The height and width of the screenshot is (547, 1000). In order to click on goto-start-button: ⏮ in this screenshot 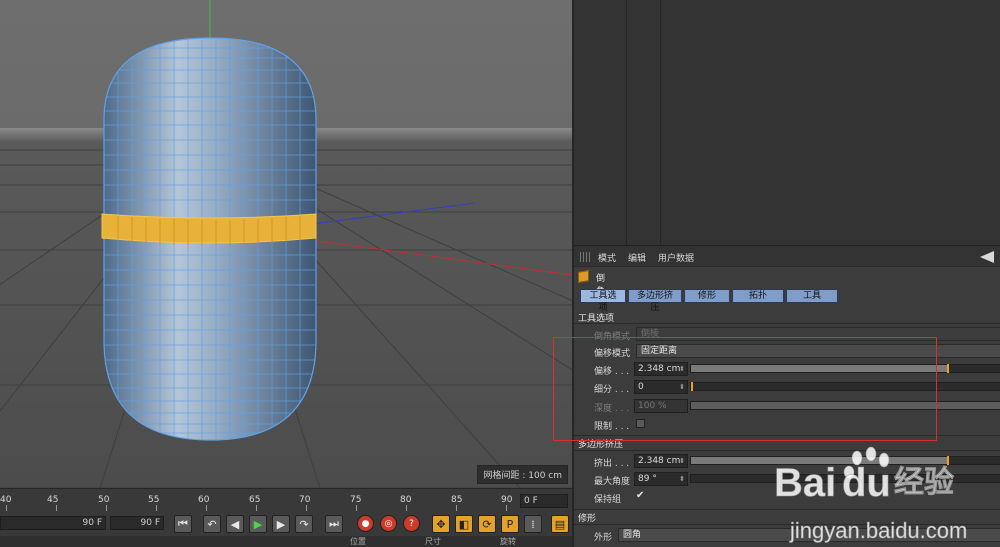, I will do `click(183, 524)`.